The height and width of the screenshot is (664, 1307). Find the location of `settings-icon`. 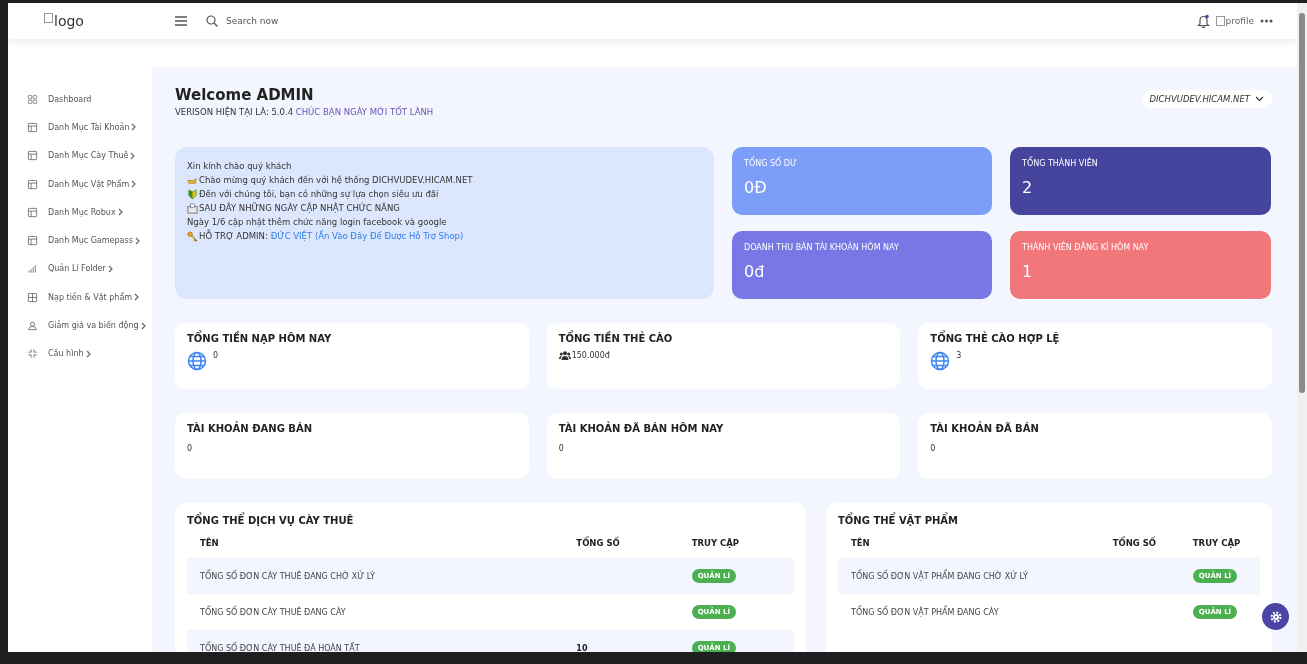

settings-icon is located at coordinates (1275, 616).